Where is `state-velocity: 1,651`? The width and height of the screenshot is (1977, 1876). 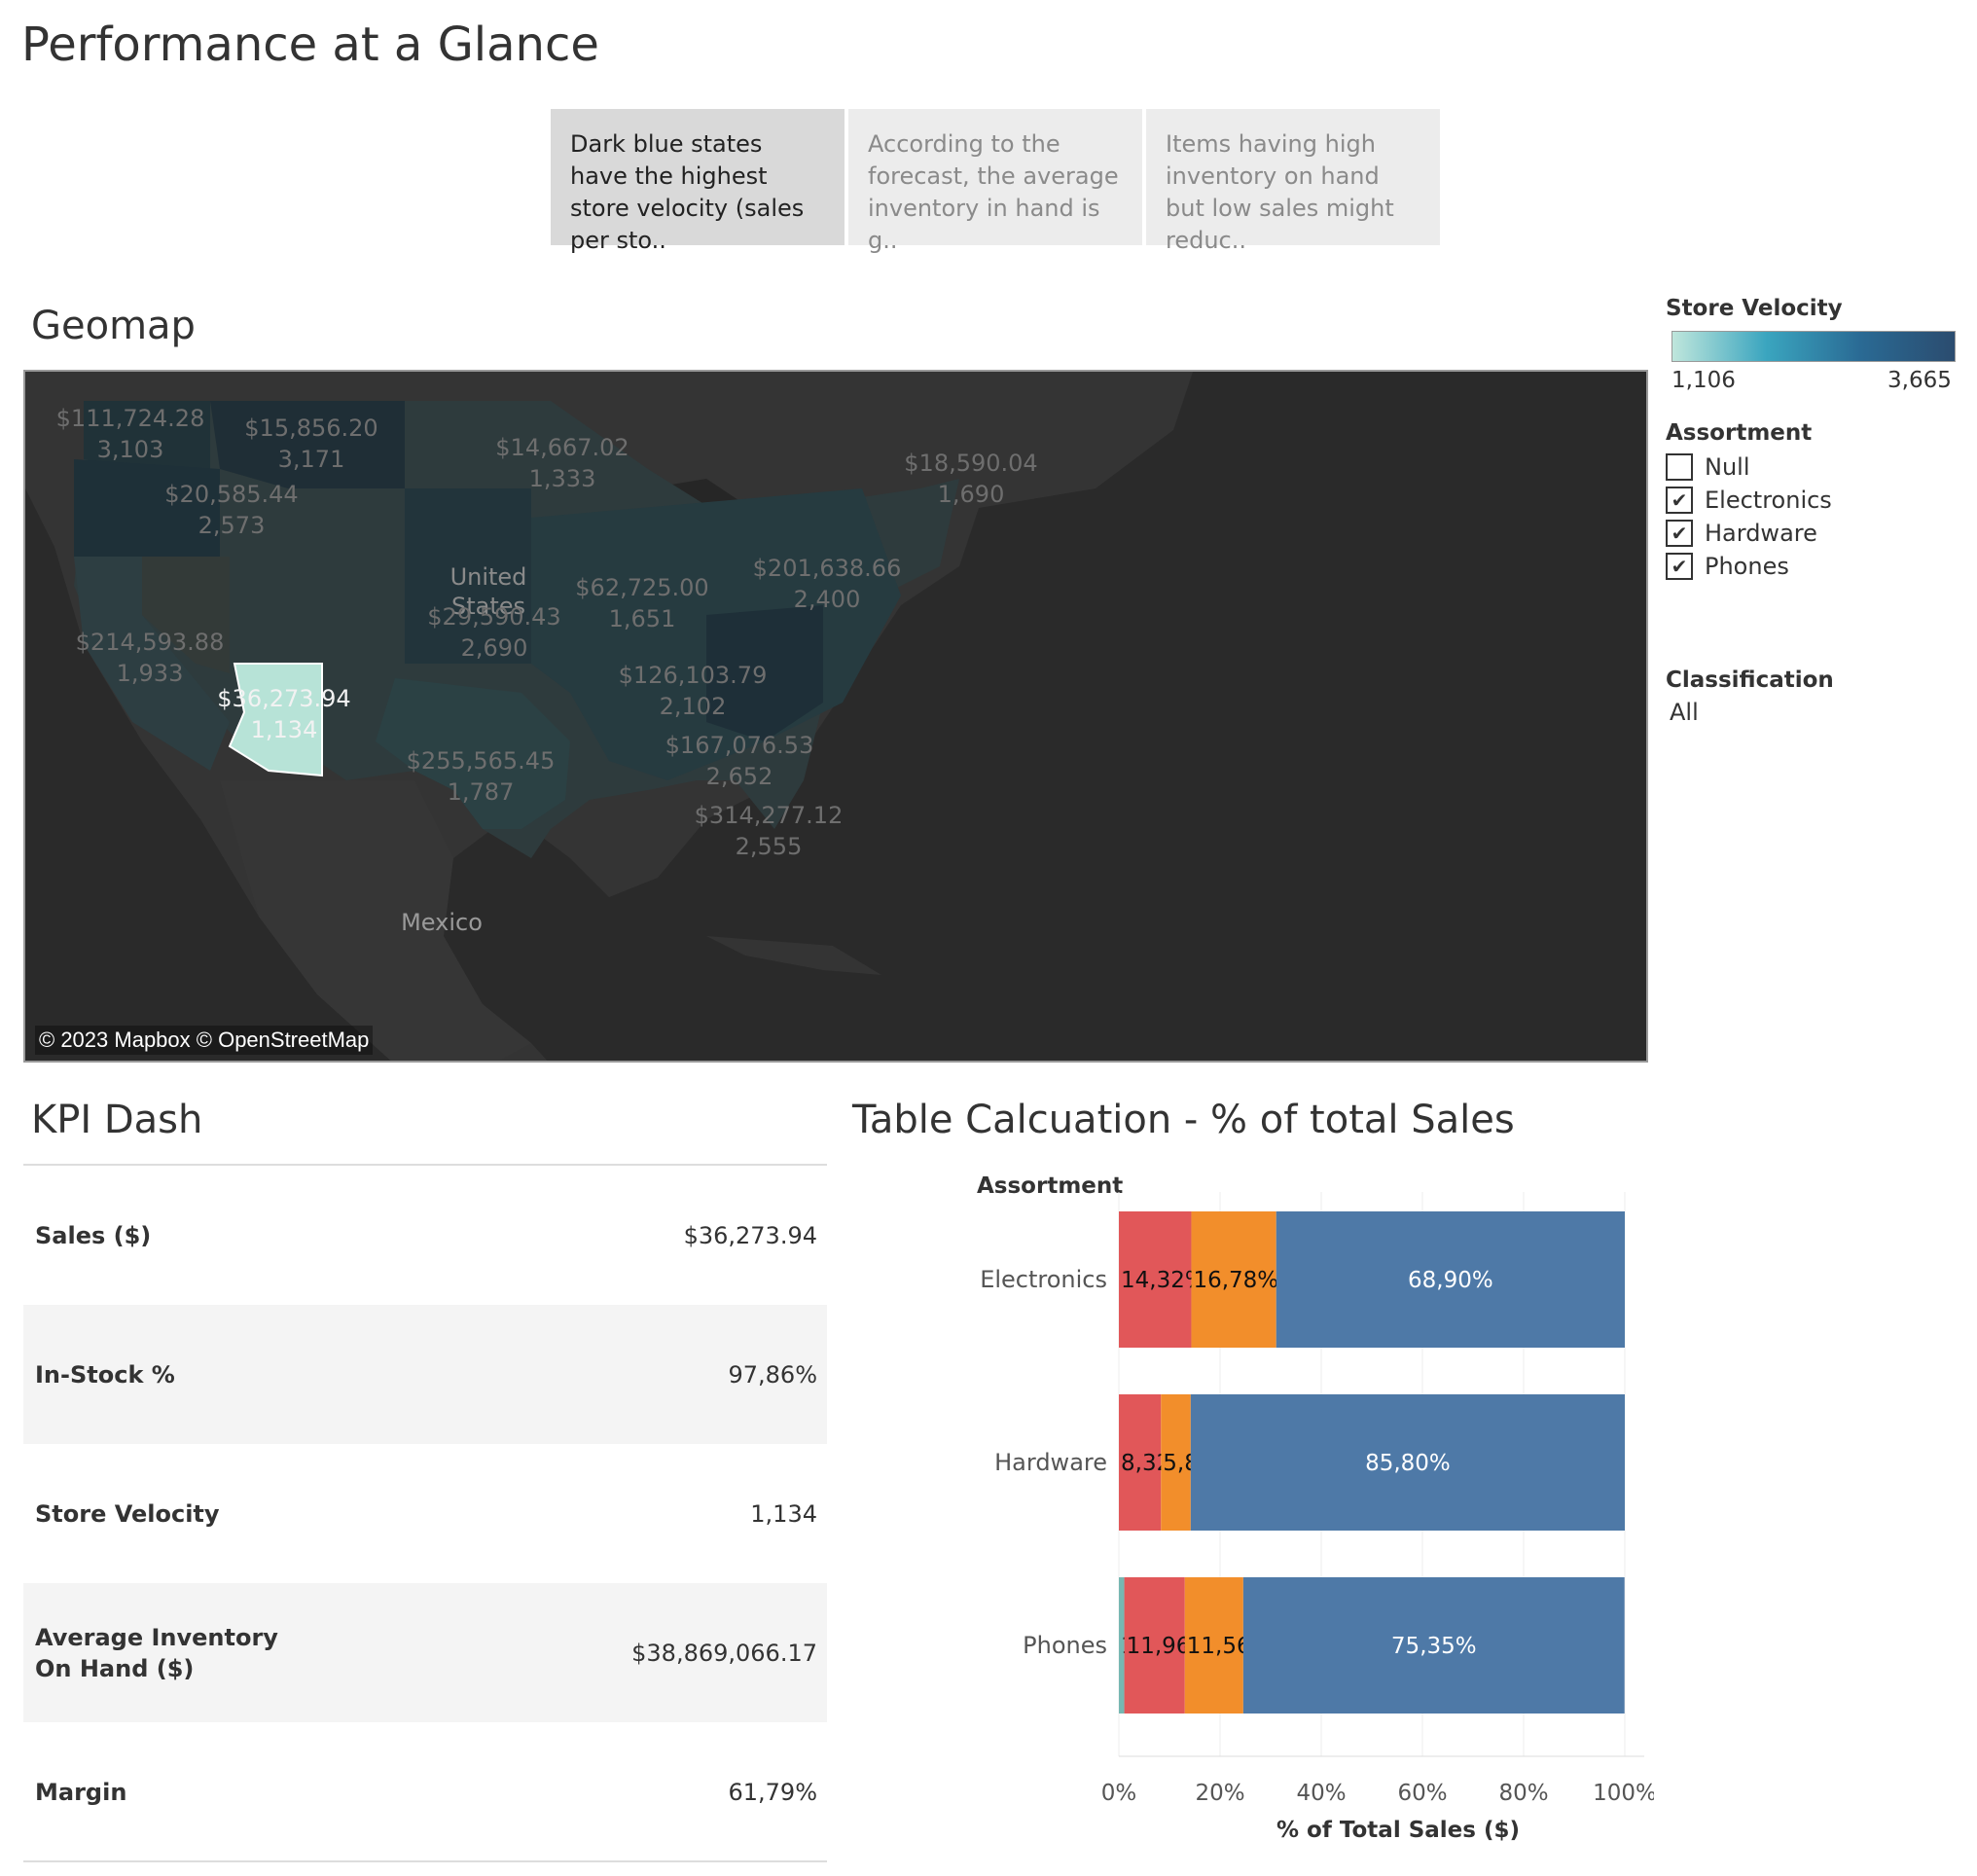
state-velocity: 1,651 is located at coordinates (642, 618).